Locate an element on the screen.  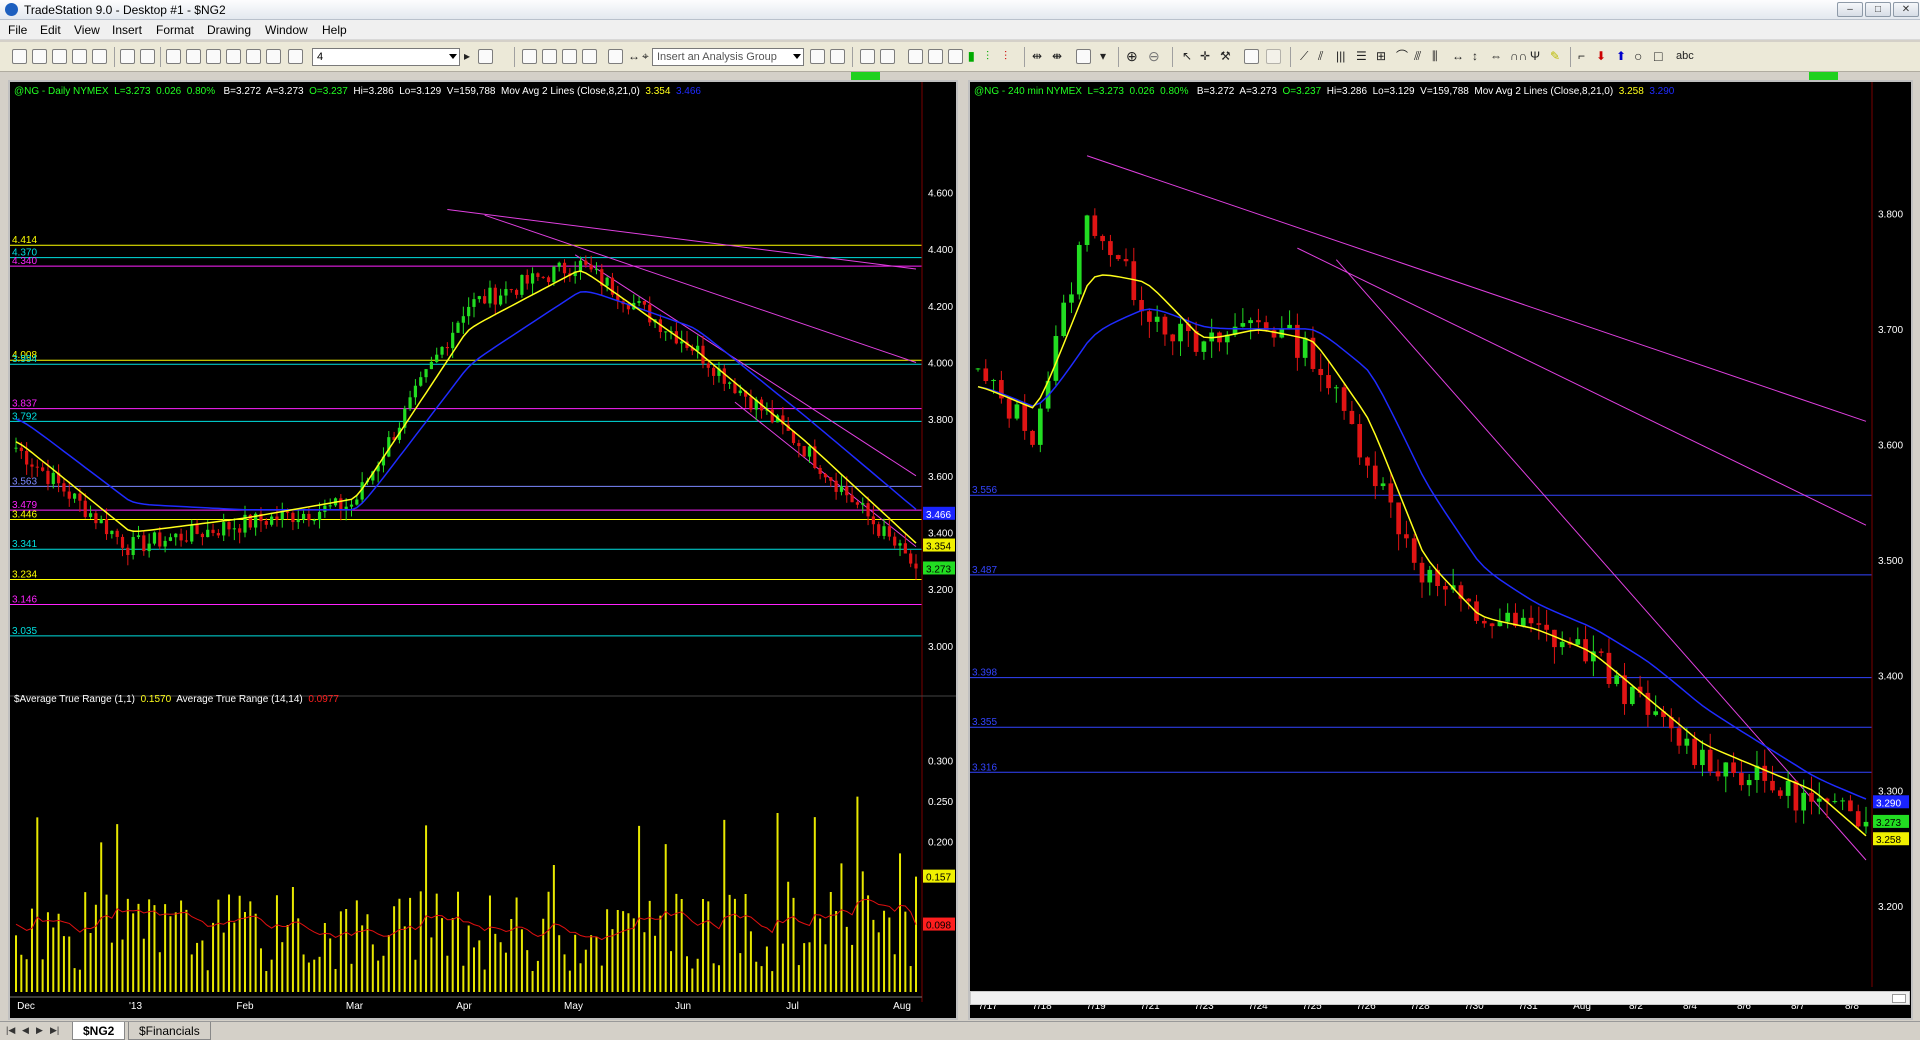
copy-icon is located at coordinates (173, 56).